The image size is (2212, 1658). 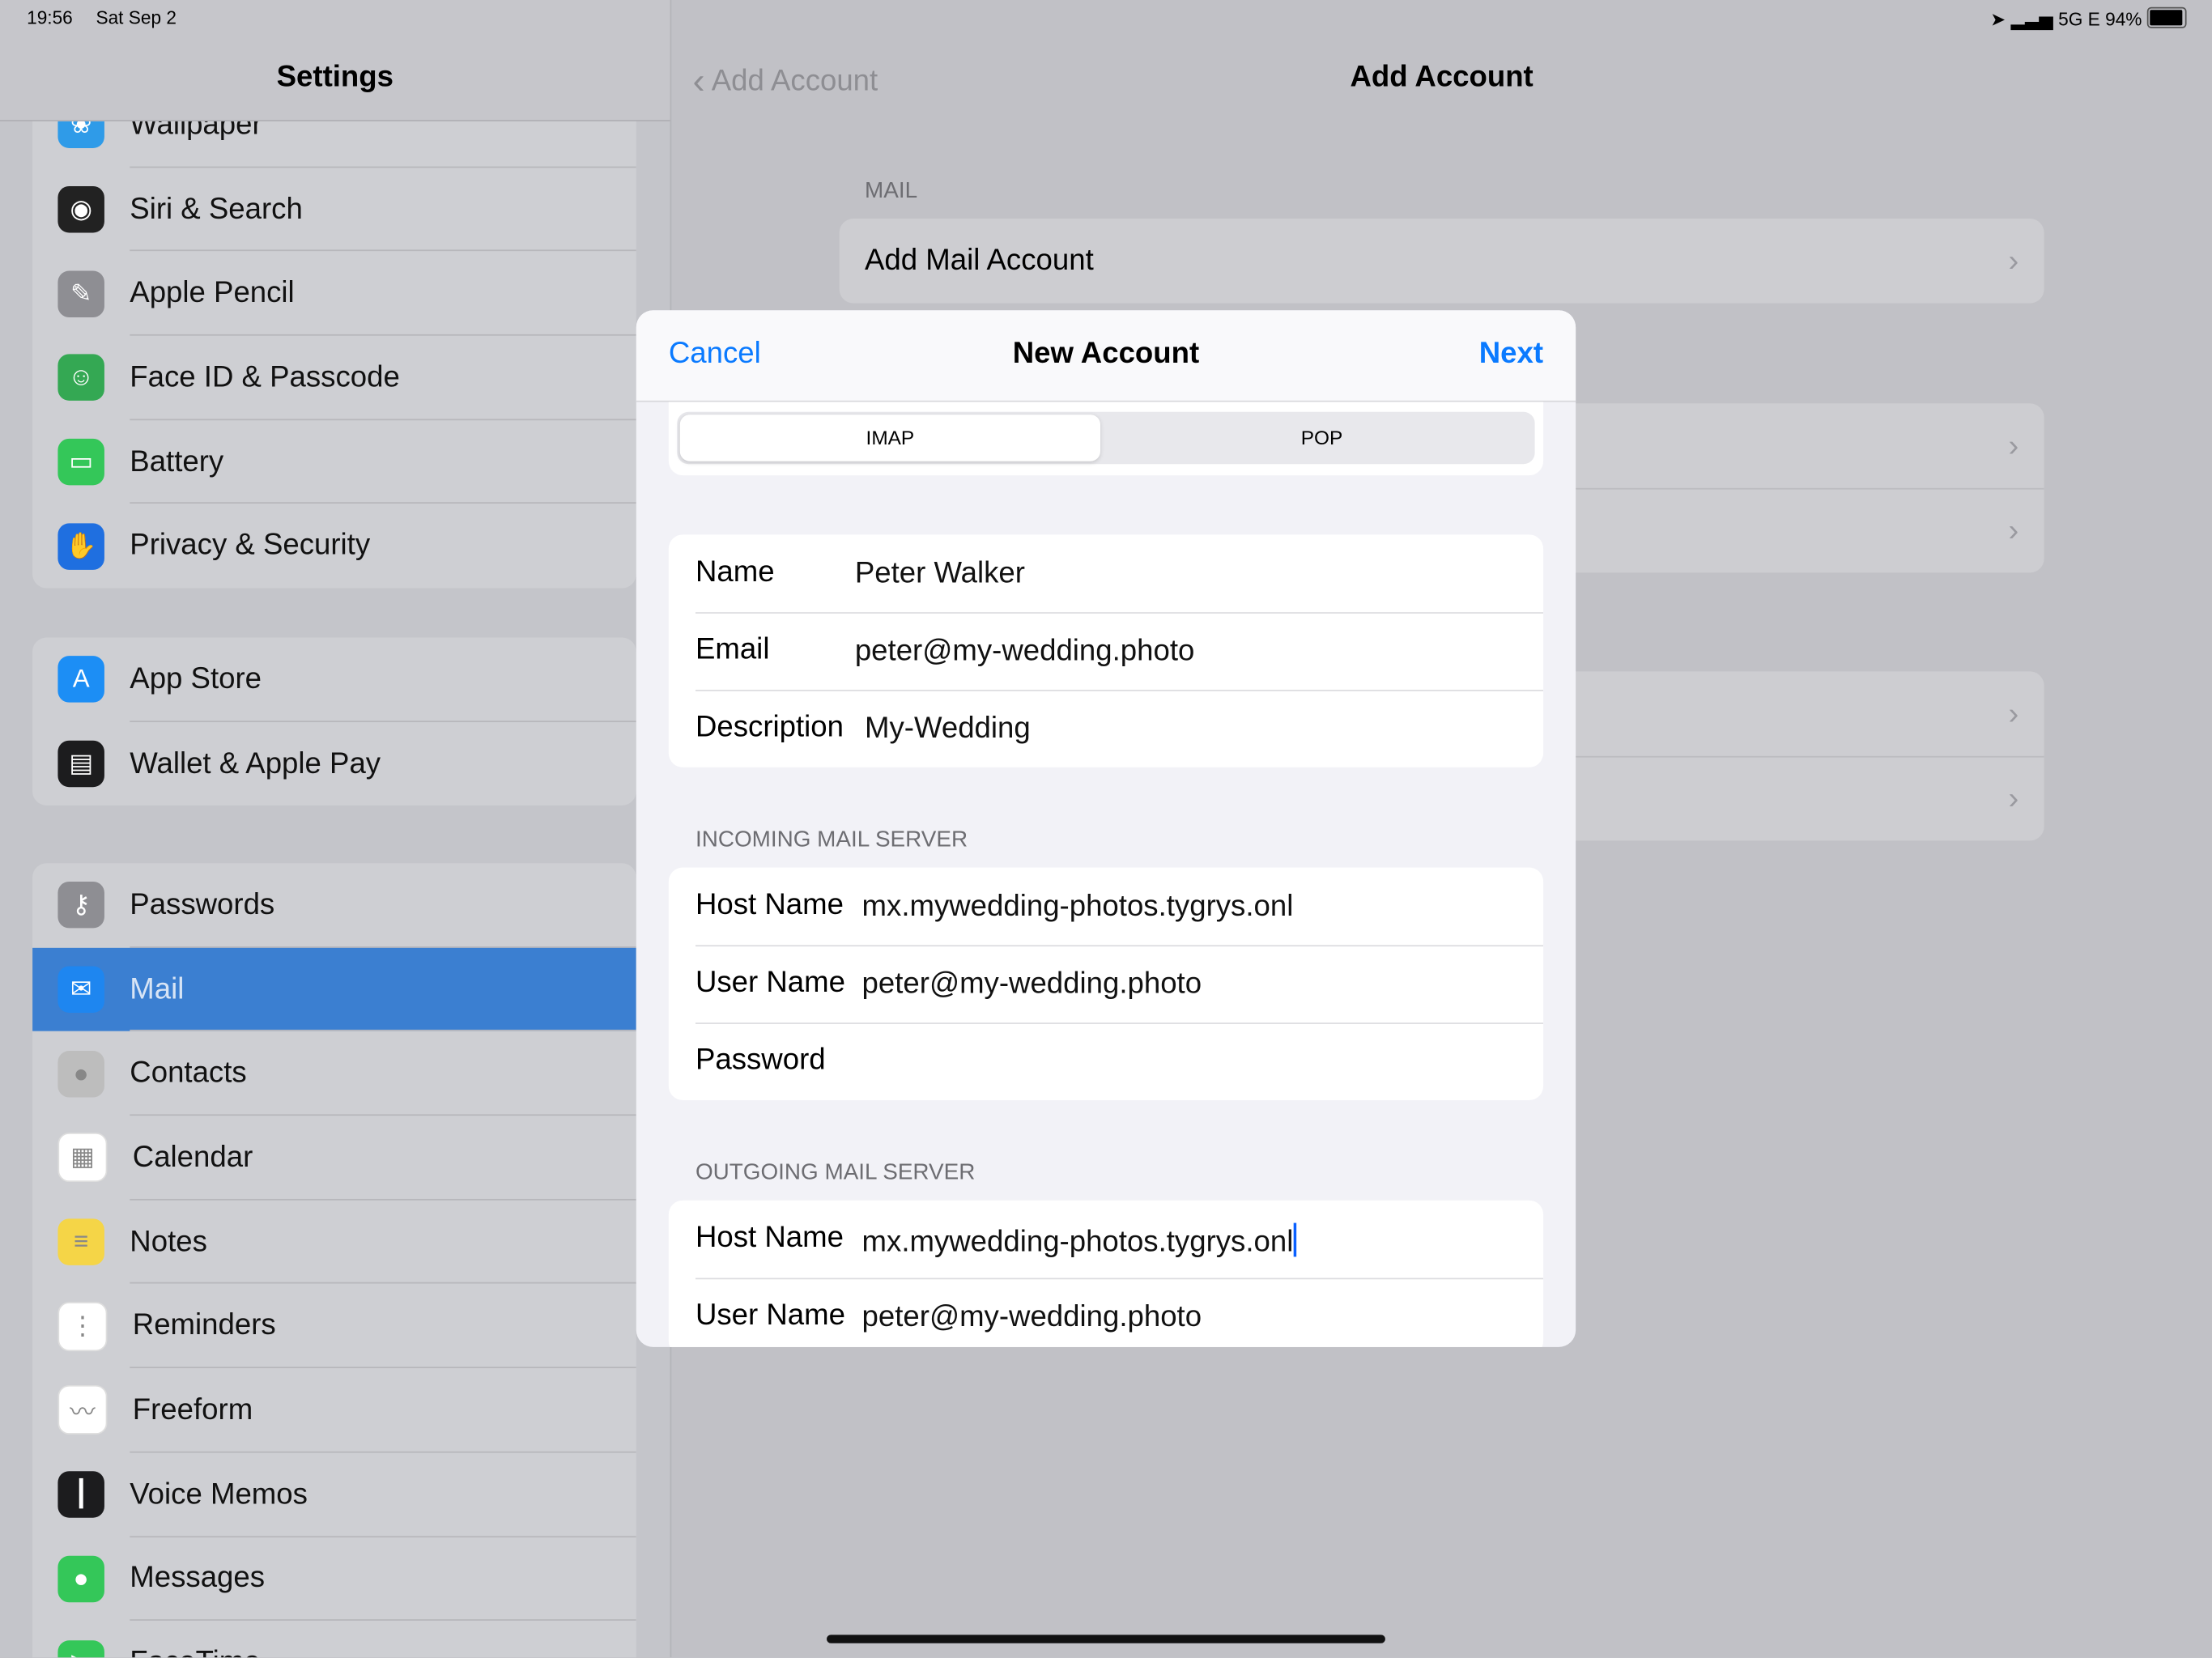 I want to click on description-field: My-Wedding, so click(x=948, y=729).